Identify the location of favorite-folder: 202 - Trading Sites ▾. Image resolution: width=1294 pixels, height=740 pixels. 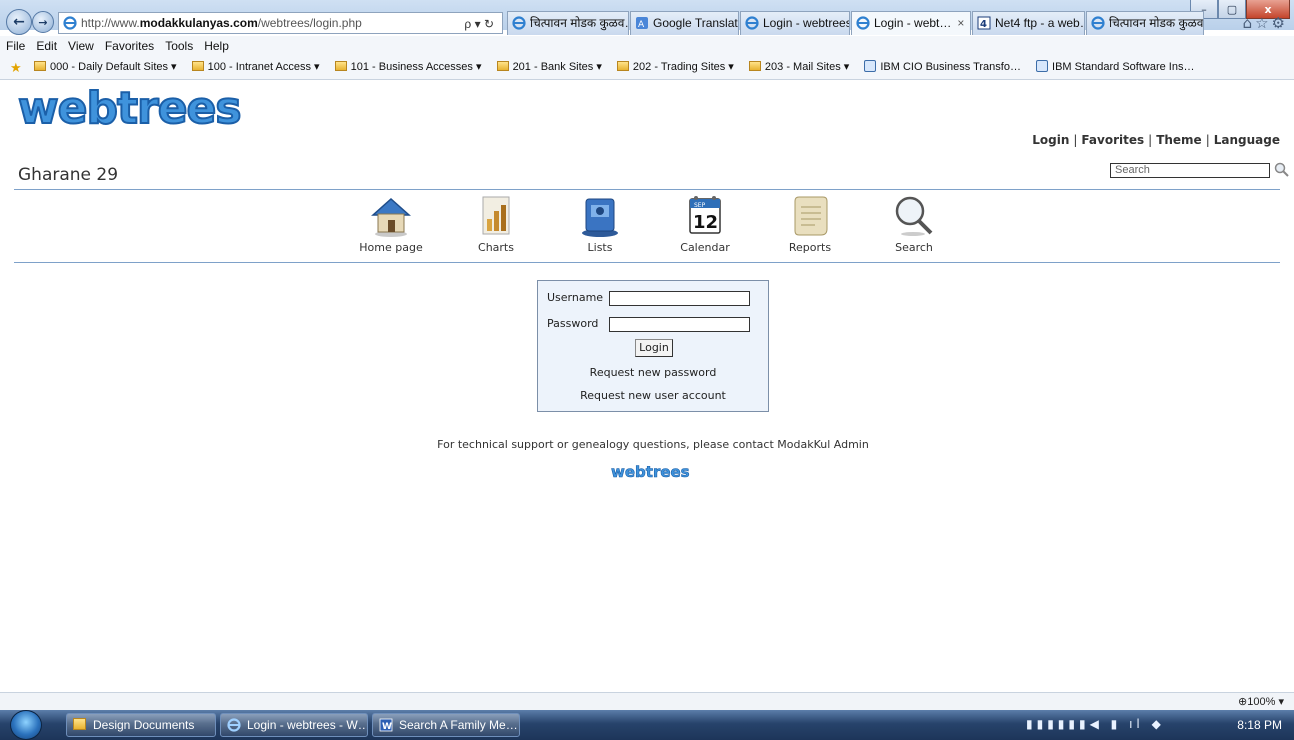
(675, 66).